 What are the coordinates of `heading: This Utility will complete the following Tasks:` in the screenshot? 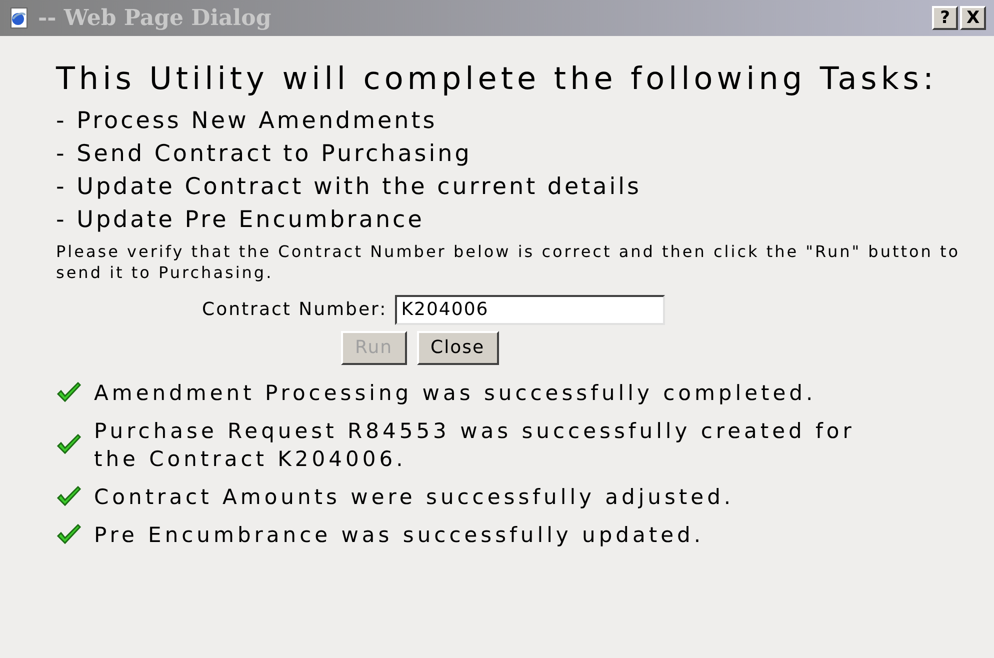 It's located at (497, 79).